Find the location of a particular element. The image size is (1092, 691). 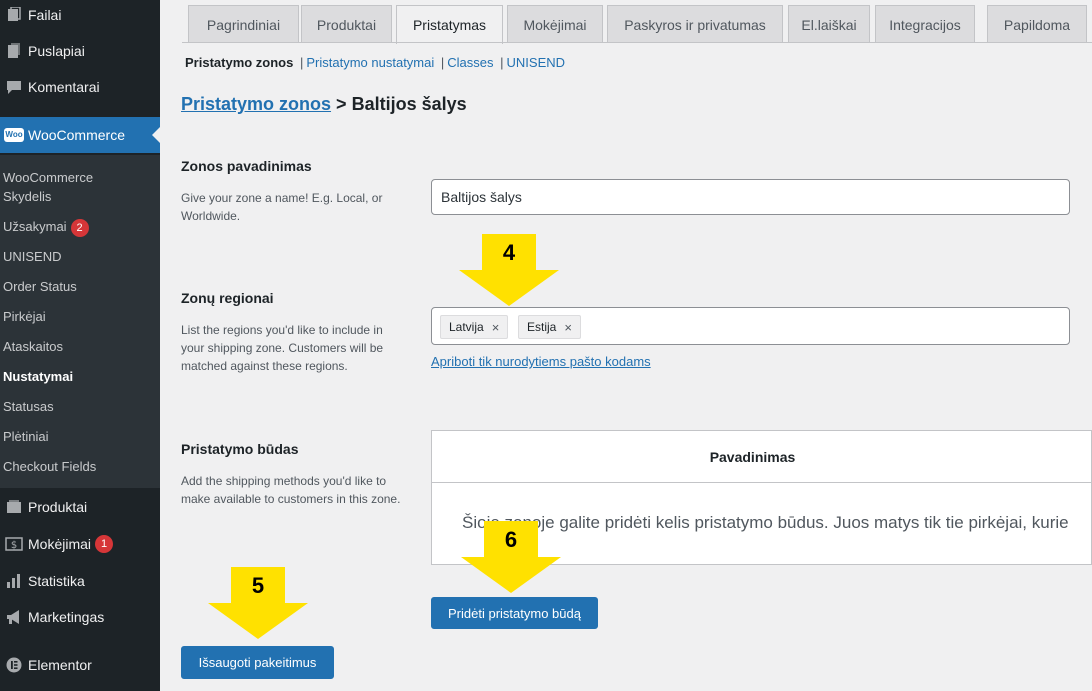

menu-item-woocommerce: Woo WooCommerce is located at coordinates (80, 135).